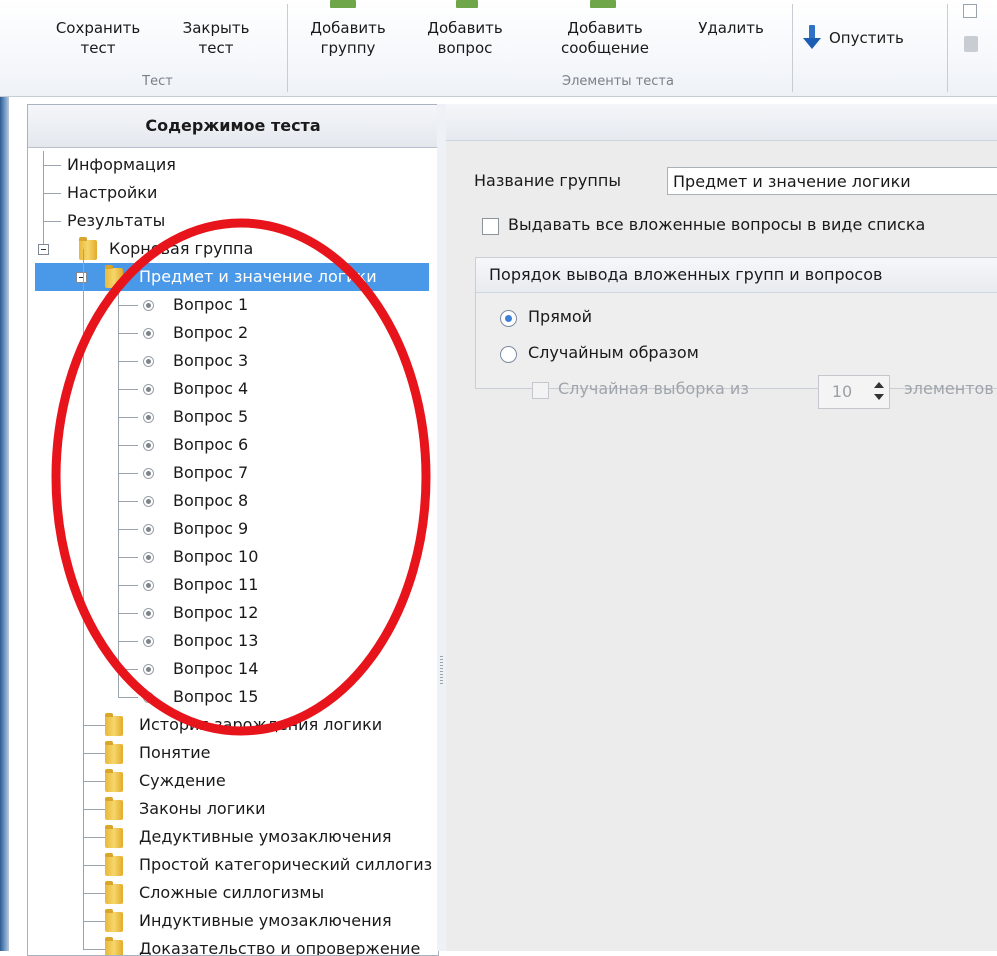 This screenshot has height=956, width=997. Describe the element at coordinates (210, 445) in the screenshot. I see `tree-item-question: Вопрос 6` at that location.